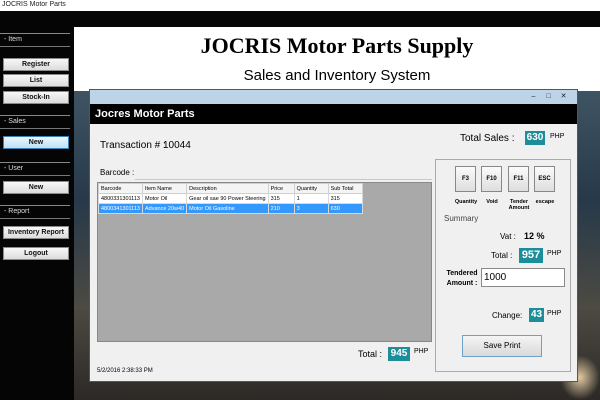 This screenshot has width=600, height=400. What do you see at coordinates (120, 188) in the screenshot?
I see `col-barcode: Barcode` at bounding box center [120, 188].